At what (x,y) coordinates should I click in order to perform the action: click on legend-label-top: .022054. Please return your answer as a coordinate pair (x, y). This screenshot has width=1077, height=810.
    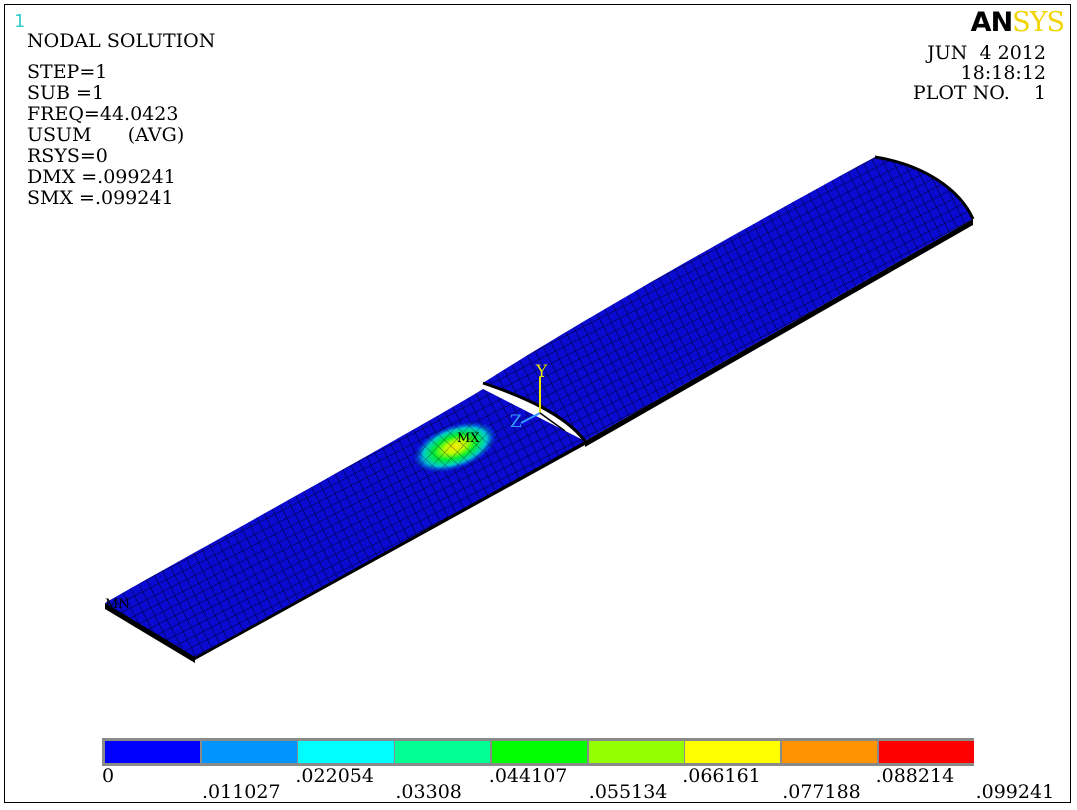
    Looking at the image, I should click on (334, 776).